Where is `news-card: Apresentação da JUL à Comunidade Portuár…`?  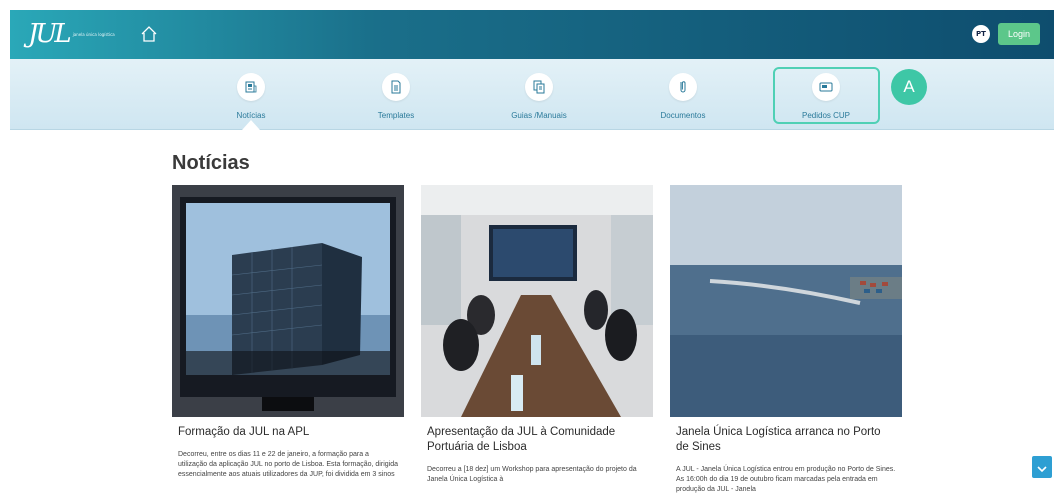
news-card: Apresentação da JUL à Comunidade Portuár… is located at coordinates (537, 335).